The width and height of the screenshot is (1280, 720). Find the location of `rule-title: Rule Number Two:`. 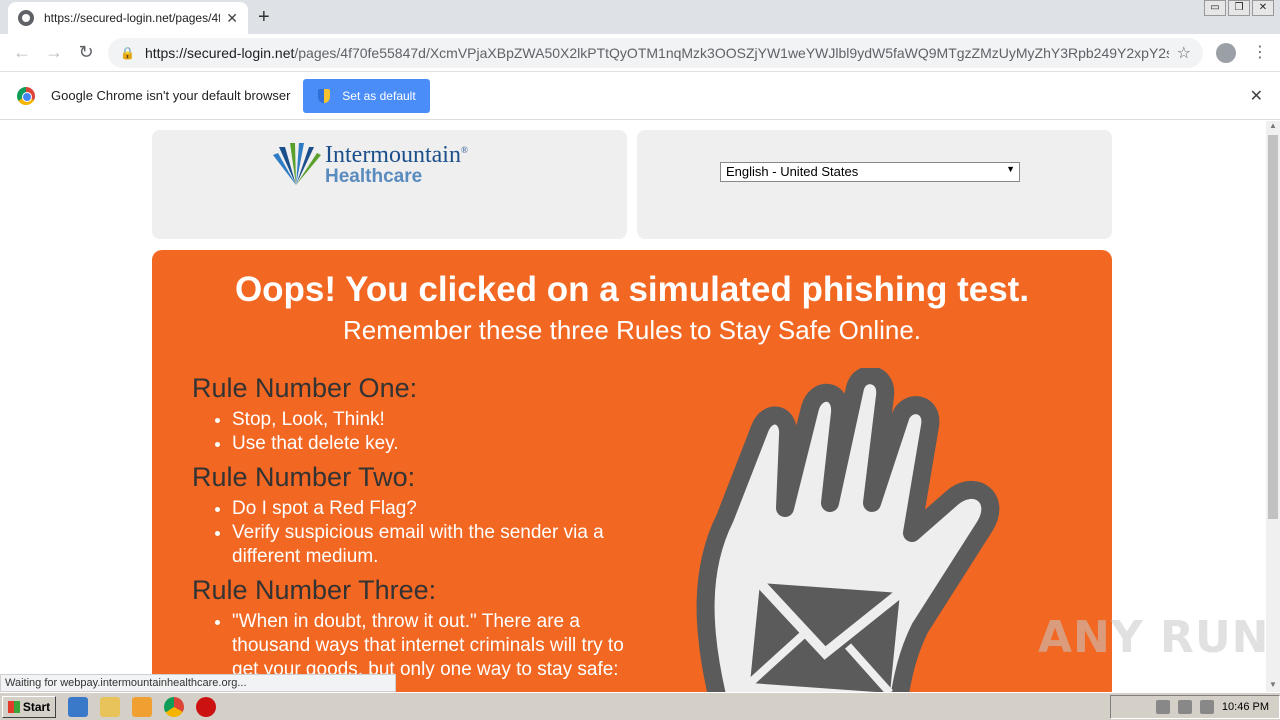

rule-title: Rule Number Two: is located at coordinates (304, 477).